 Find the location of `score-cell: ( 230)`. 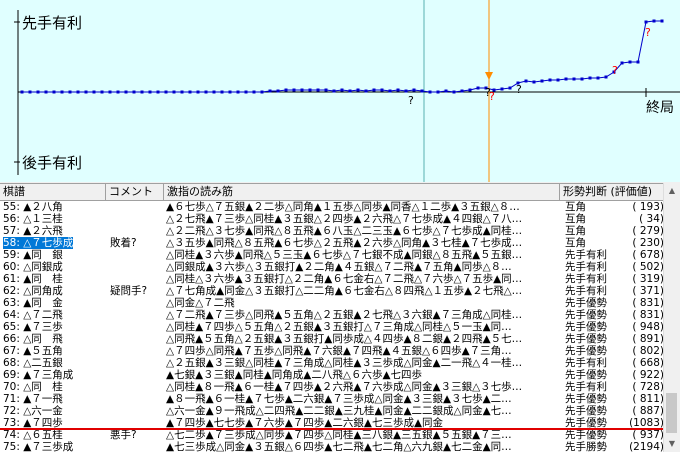

score-cell: ( 230) is located at coordinates (648, 243).